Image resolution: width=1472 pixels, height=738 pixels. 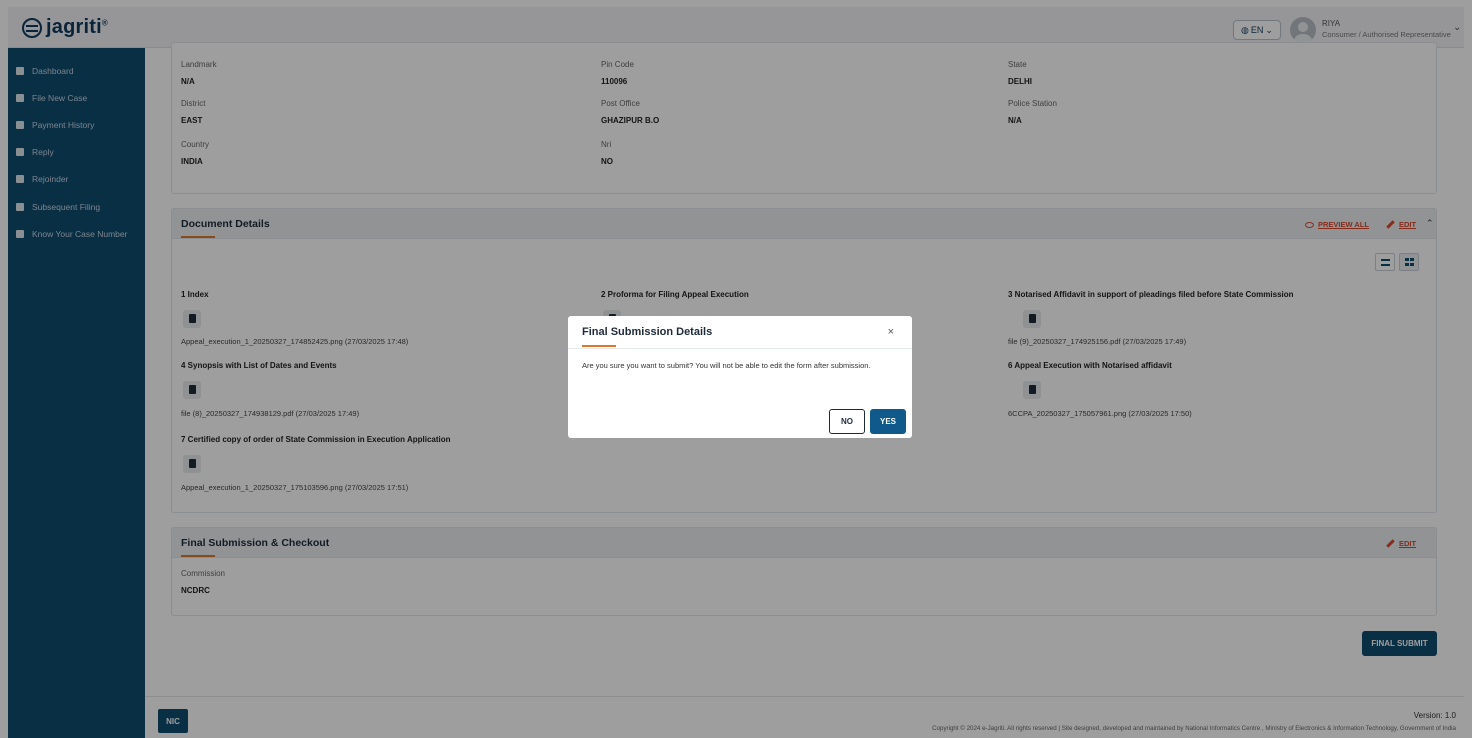 I want to click on dialog-title: Final Submission Details, so click(x=647, y=332).